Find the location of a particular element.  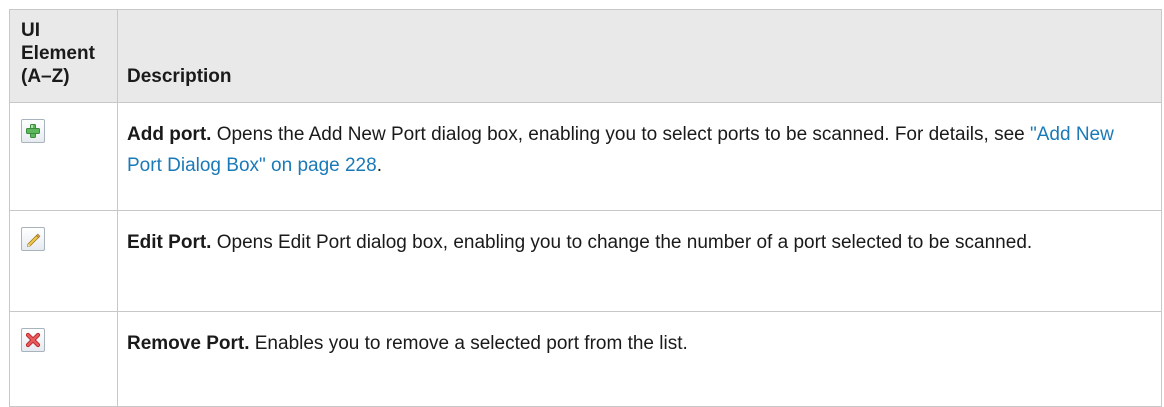

header-ui-element-label: UI Element (A–Z) is located at coordinates (58, 53).